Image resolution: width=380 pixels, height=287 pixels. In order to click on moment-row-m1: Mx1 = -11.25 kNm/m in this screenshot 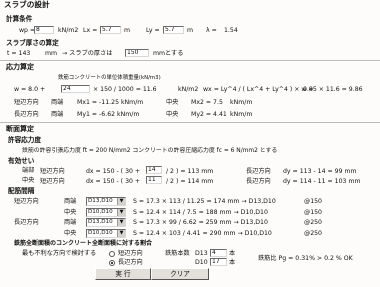, I will do `click(110, 102)`.